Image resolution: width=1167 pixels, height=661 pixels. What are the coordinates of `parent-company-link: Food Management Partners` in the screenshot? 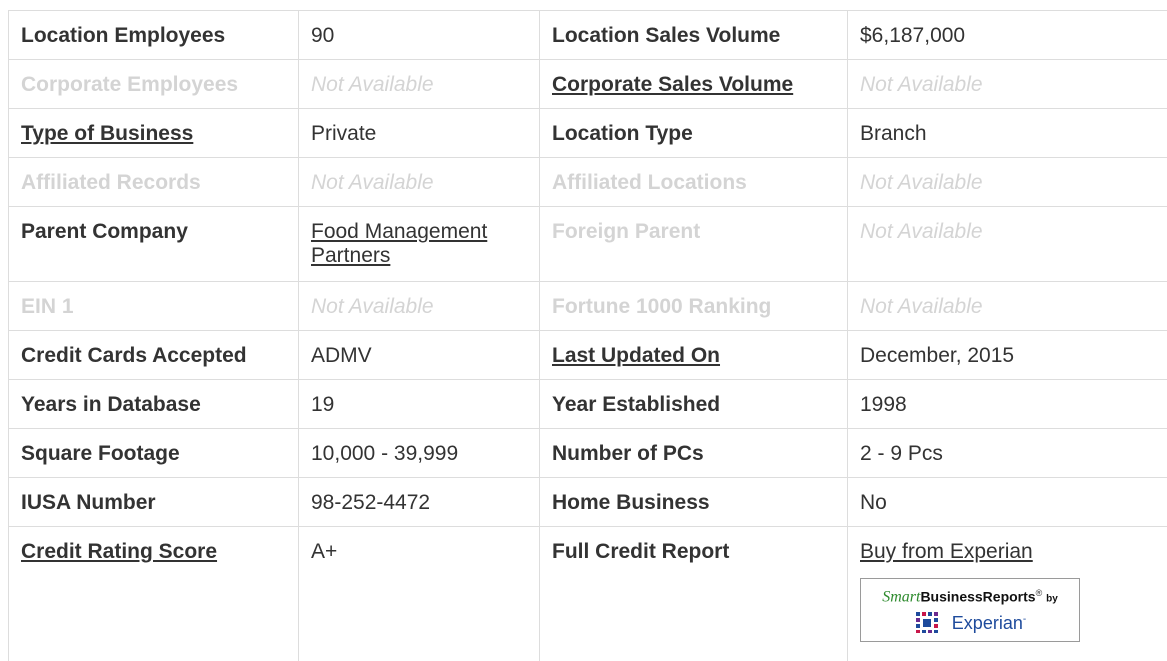 It's located at (399, 243).